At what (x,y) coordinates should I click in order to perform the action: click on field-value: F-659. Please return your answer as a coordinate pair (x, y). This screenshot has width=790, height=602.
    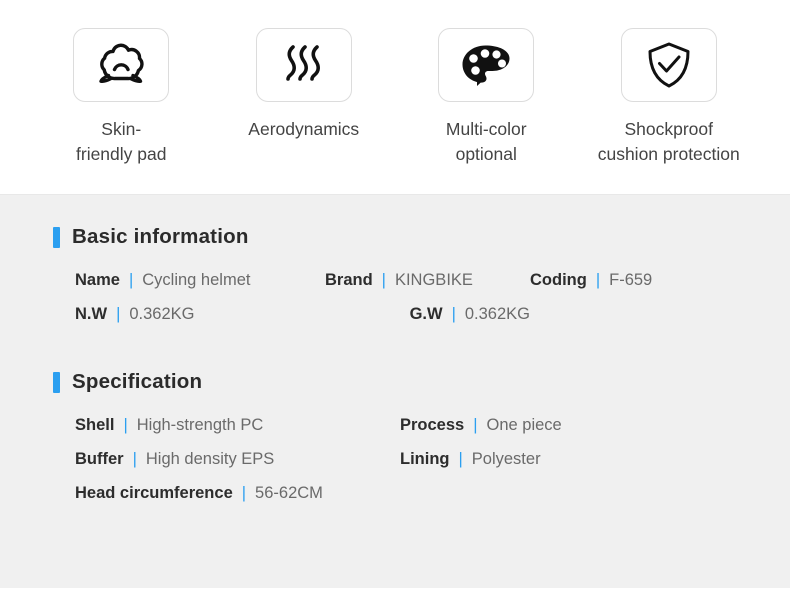
    Looking at the image, I should click on (631, 280).